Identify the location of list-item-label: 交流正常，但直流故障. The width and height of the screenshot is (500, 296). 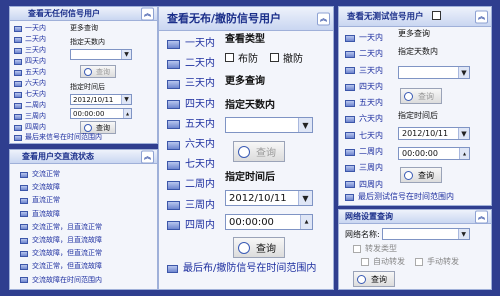
(67, 266).